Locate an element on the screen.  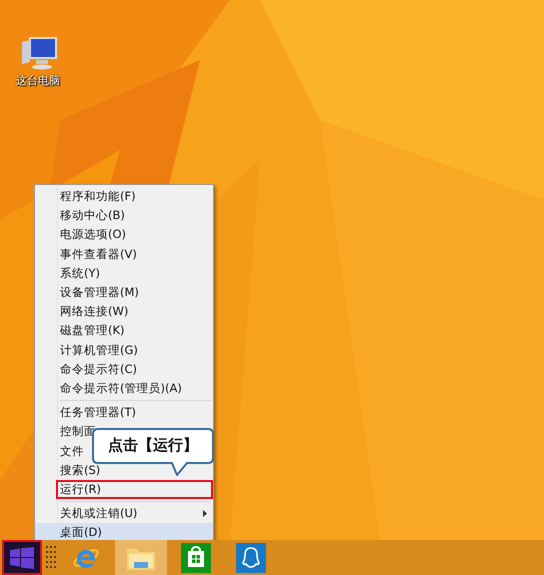
menu-item: 磁盘管理(K) is located at coordinates (124, 330).